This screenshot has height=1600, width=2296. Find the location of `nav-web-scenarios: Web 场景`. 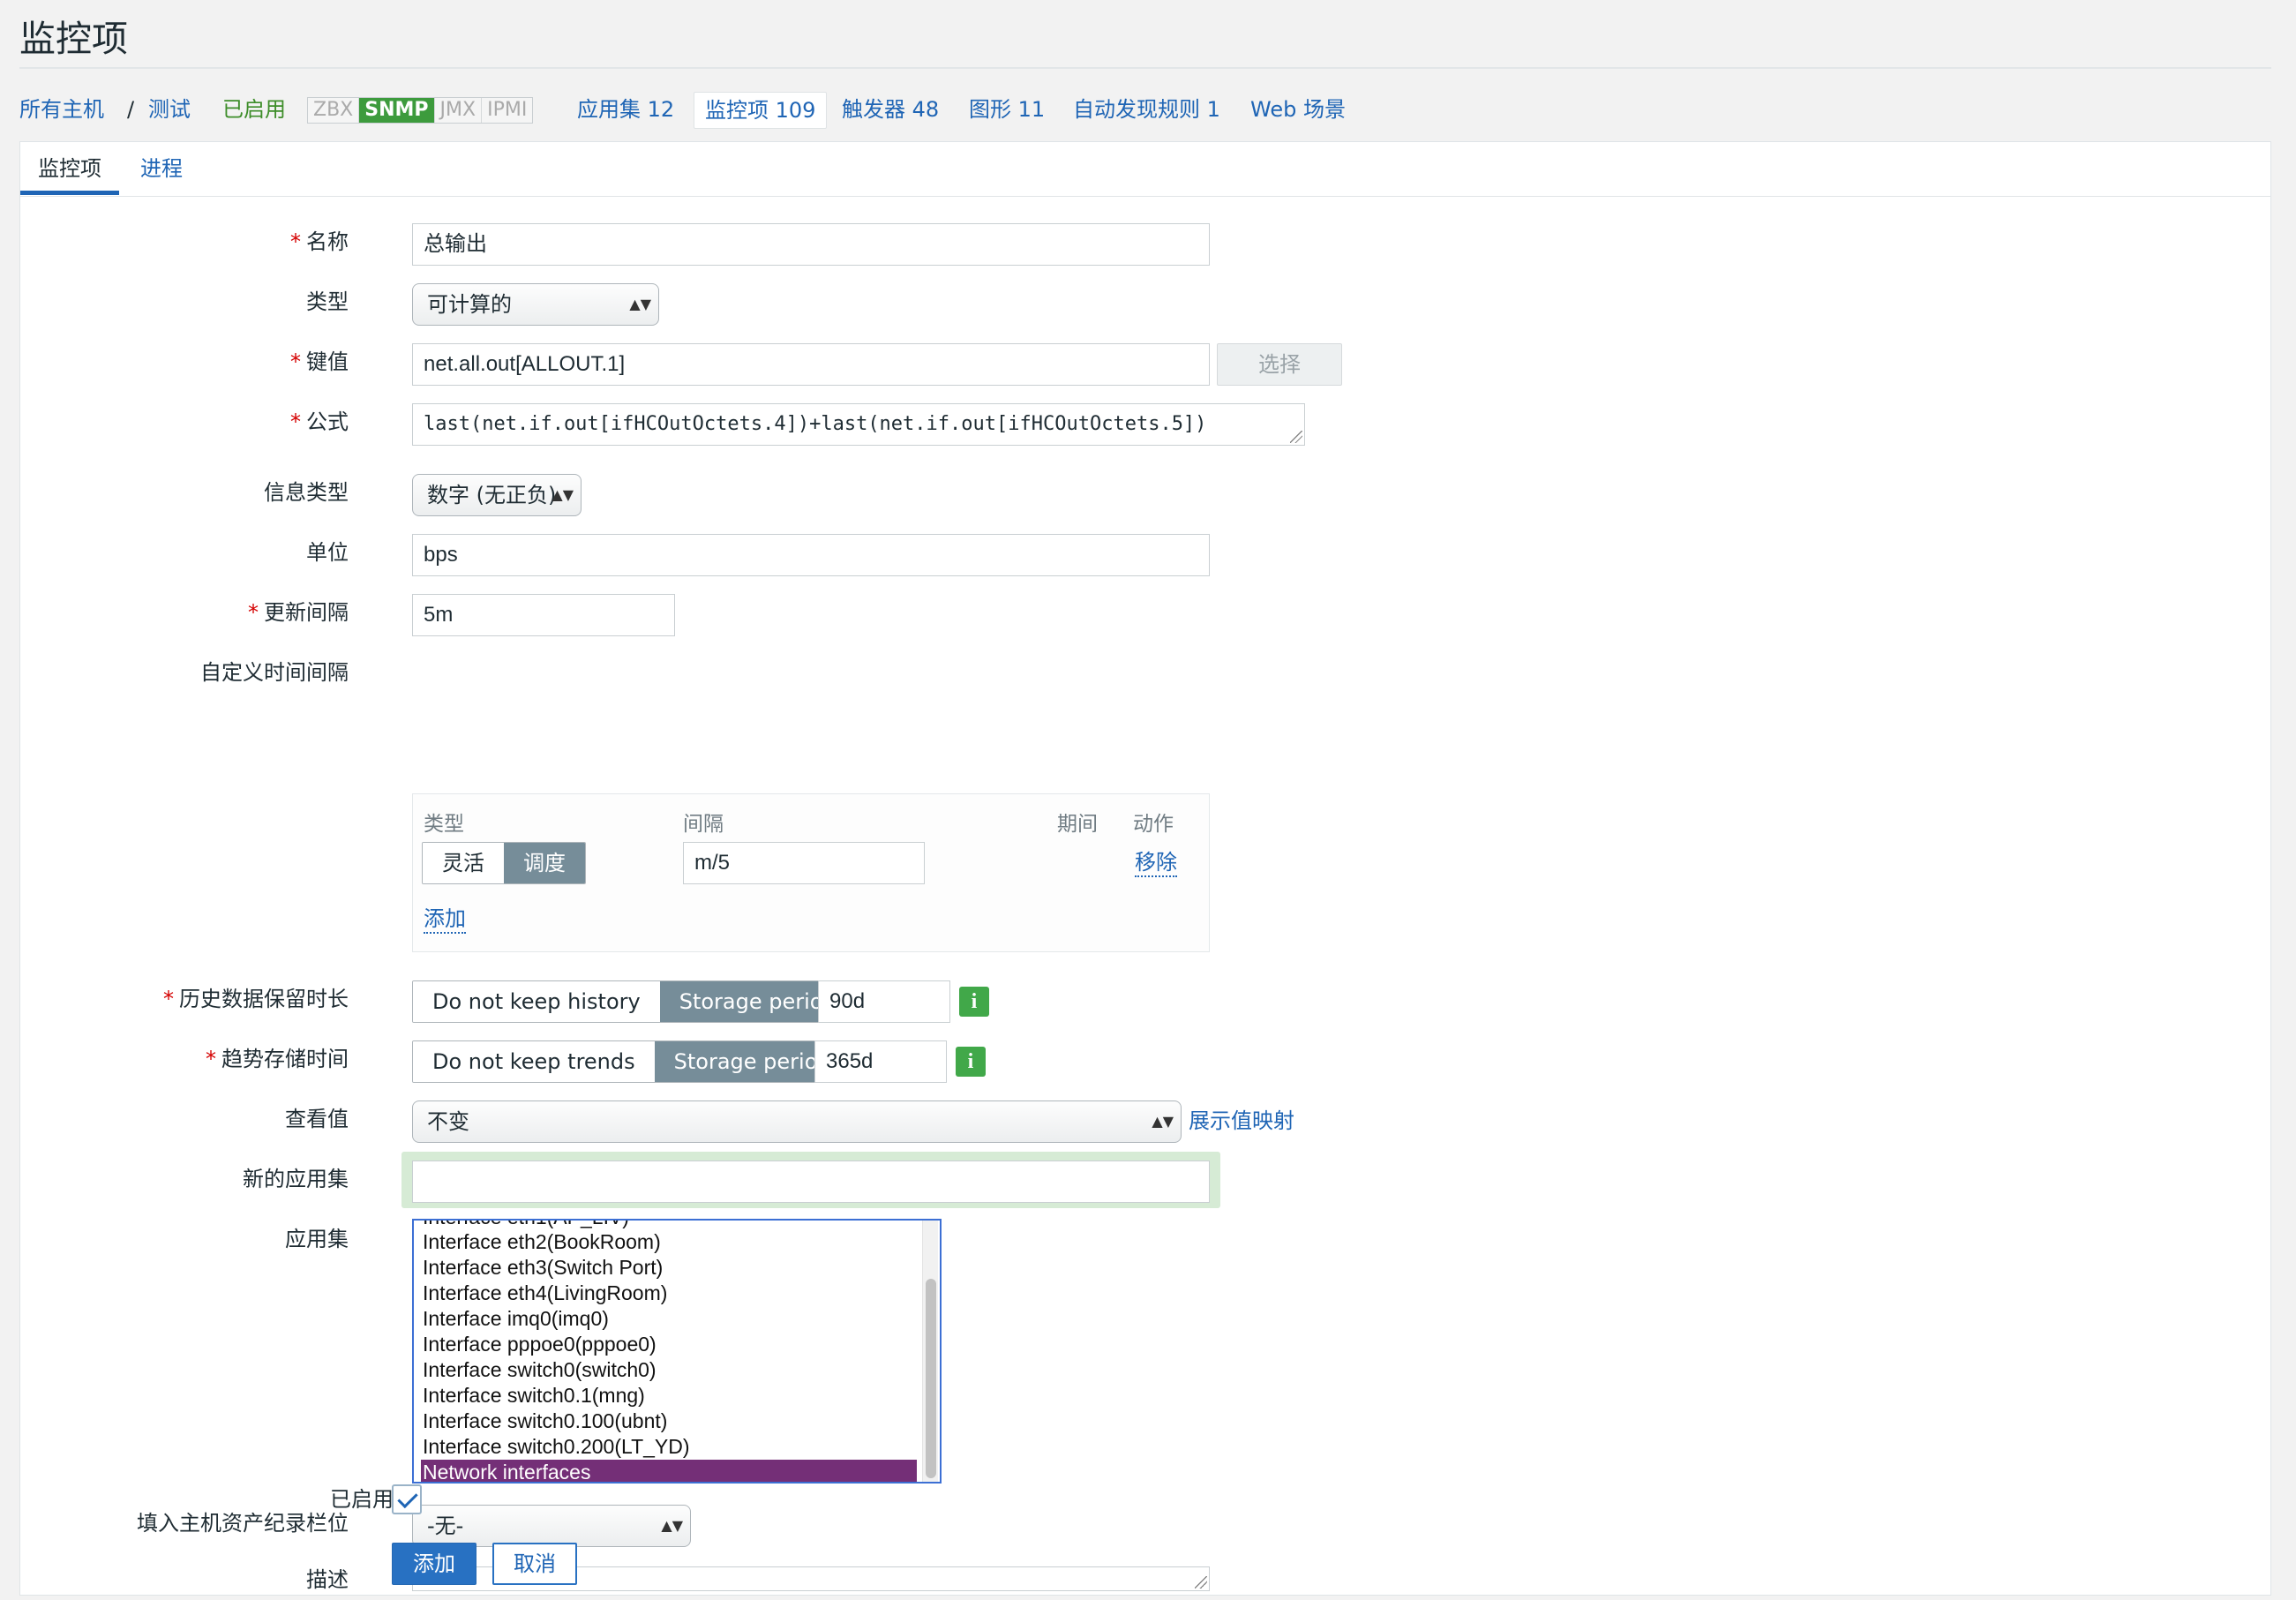

nav-web-scenarios: Web 场景 is located at coordinates (1298, 109).